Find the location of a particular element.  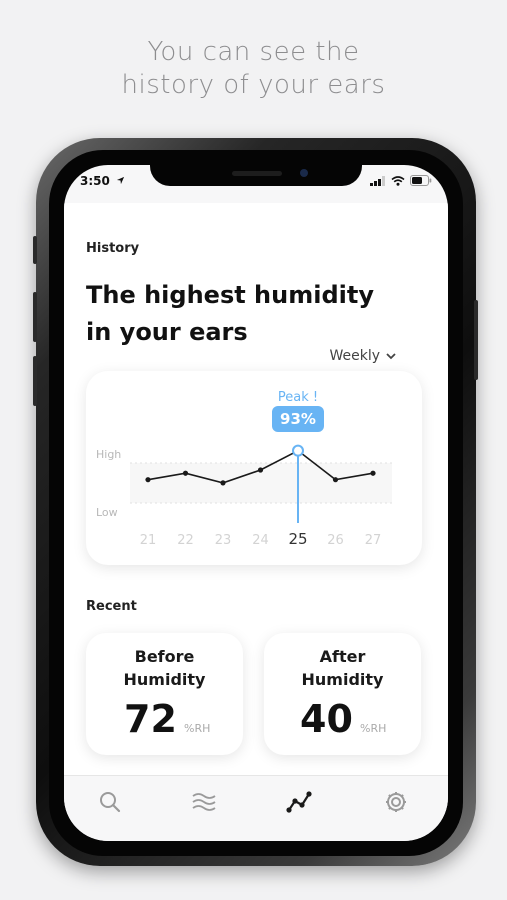

tab-humidity is located at coordinates (204, 802).